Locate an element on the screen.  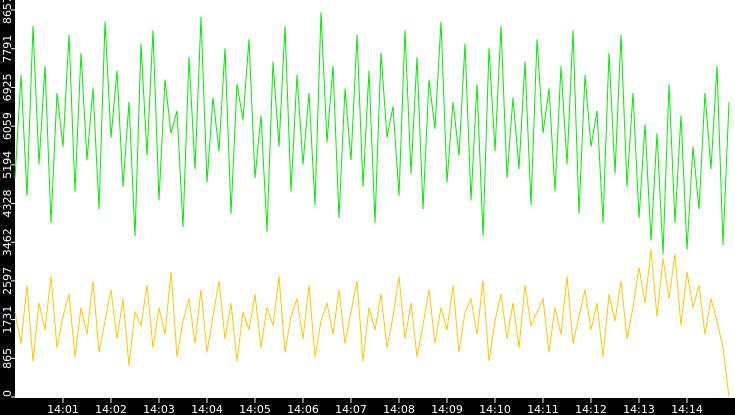
x-tick-label: 14:10 is located at coordinates (495, 409).